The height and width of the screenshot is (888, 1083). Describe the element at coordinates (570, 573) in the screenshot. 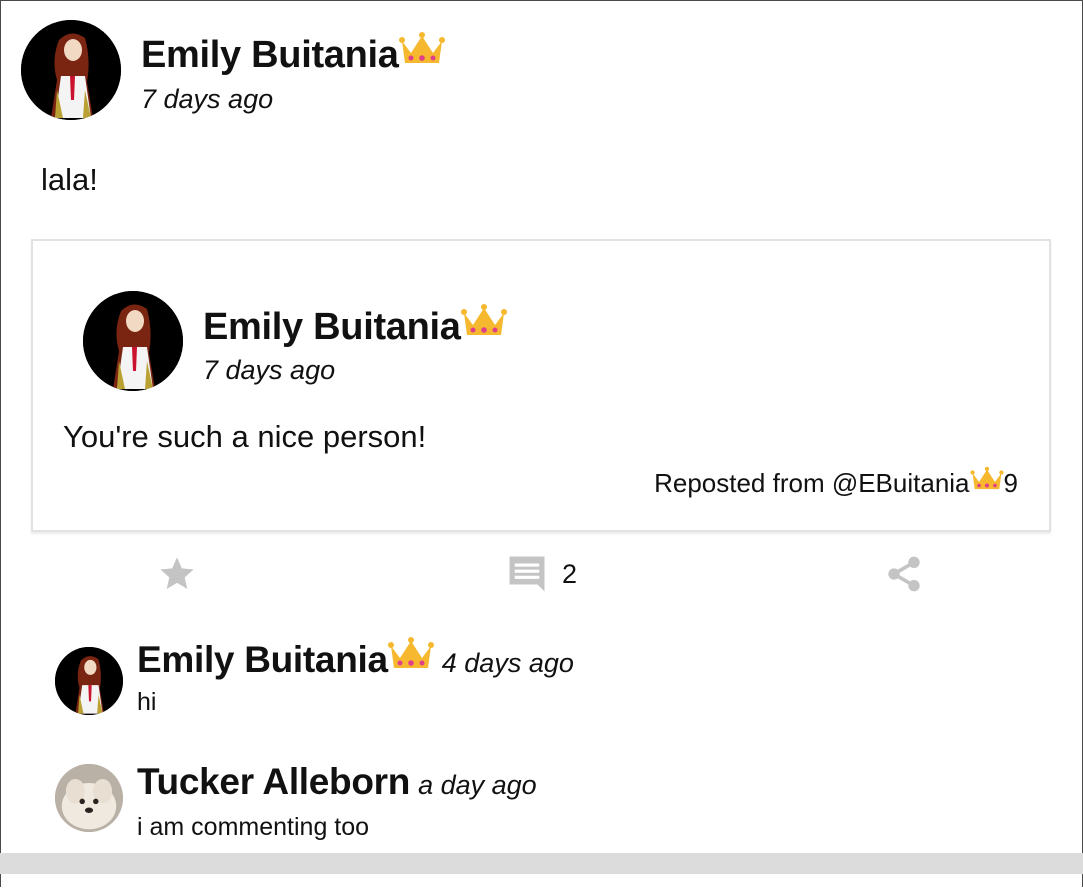

I see `comment-count: 2` at that location.